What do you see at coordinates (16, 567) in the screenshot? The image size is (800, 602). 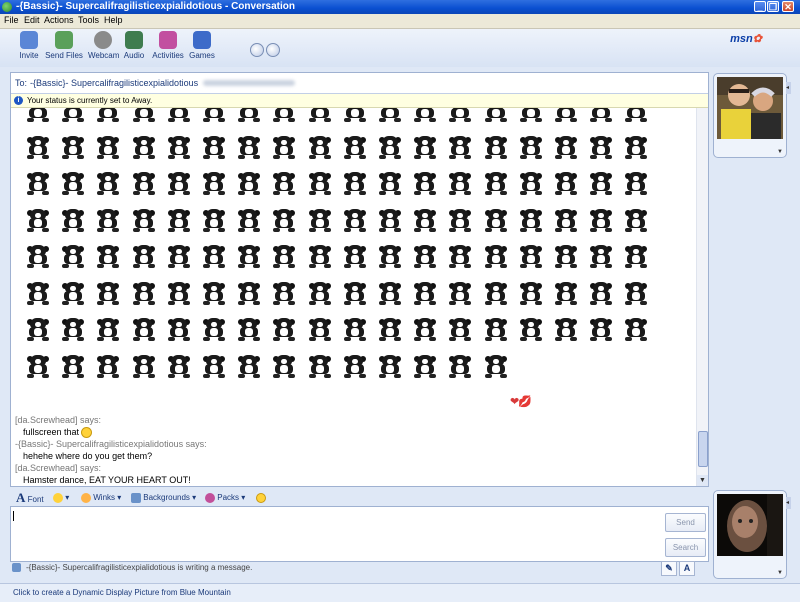 I see `pencil-icon` at bounding box center [16, 567].